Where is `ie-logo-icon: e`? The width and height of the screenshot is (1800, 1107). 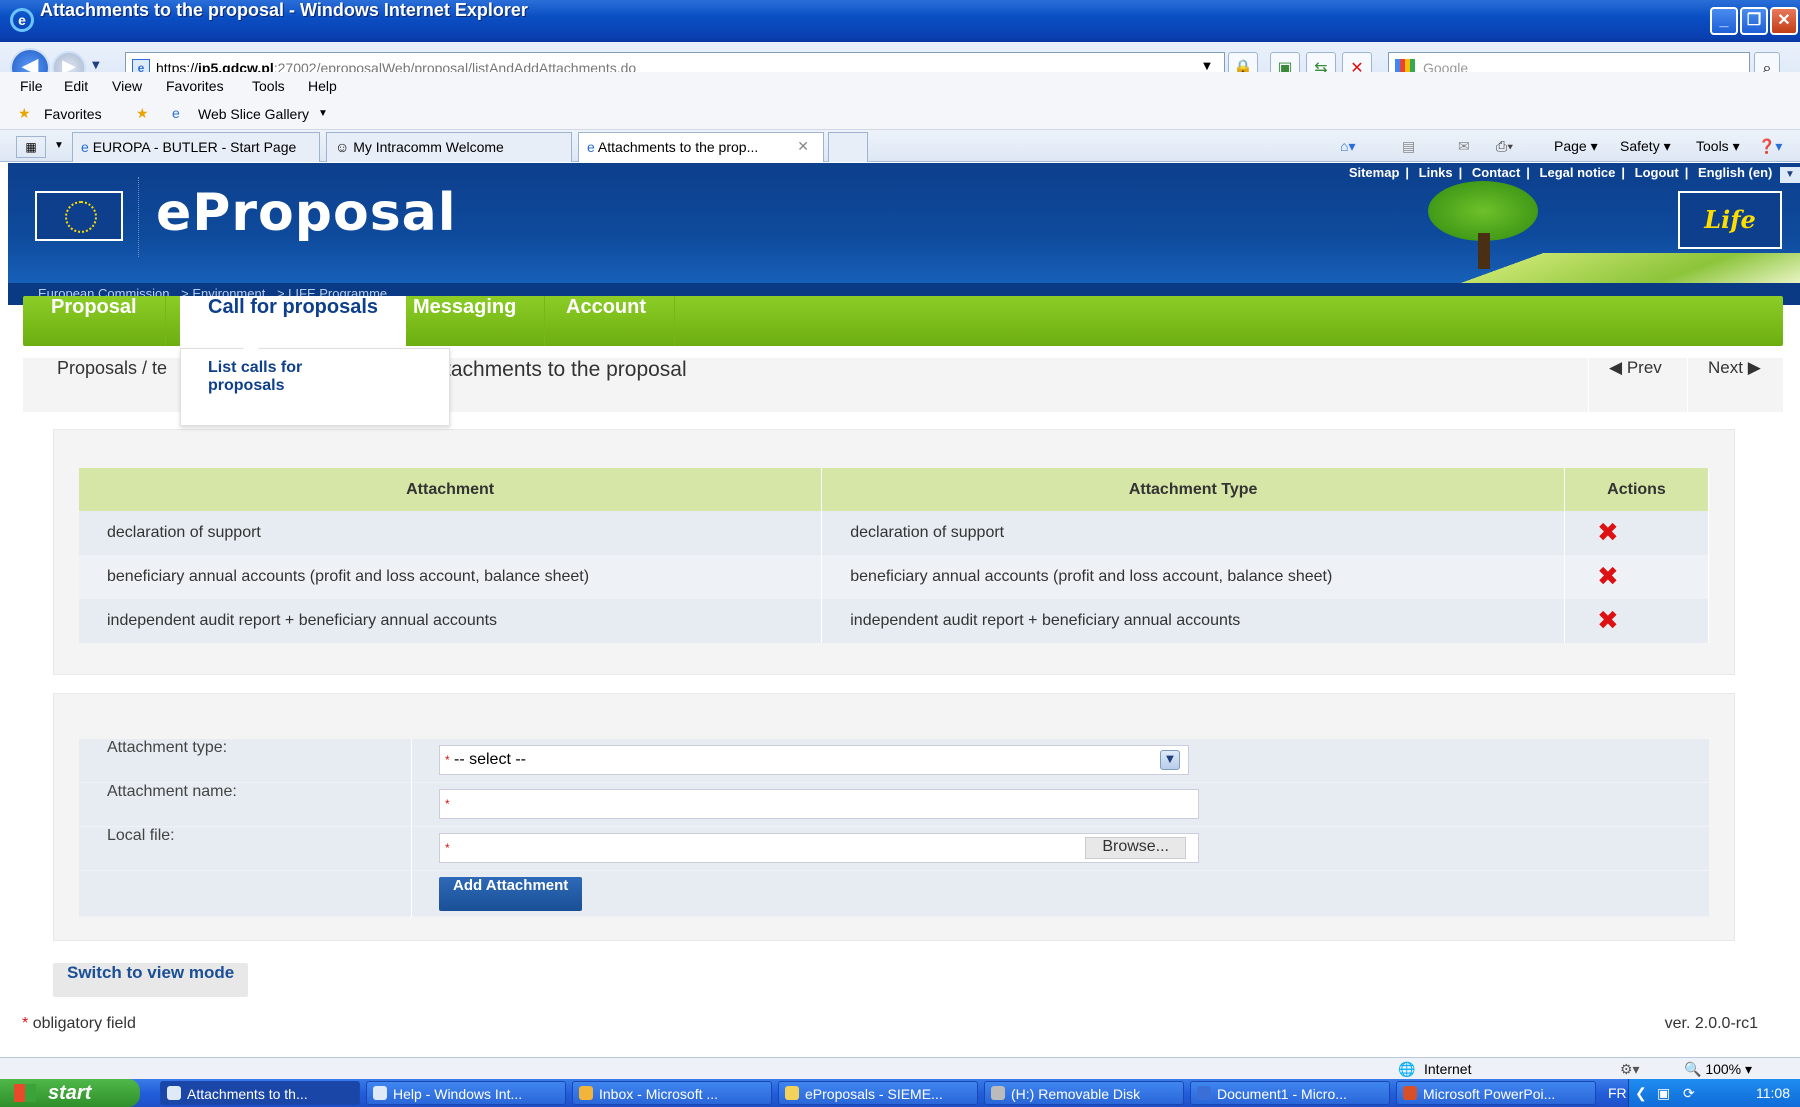
ie-logo-icon: e is located at coordinates (22, 20).